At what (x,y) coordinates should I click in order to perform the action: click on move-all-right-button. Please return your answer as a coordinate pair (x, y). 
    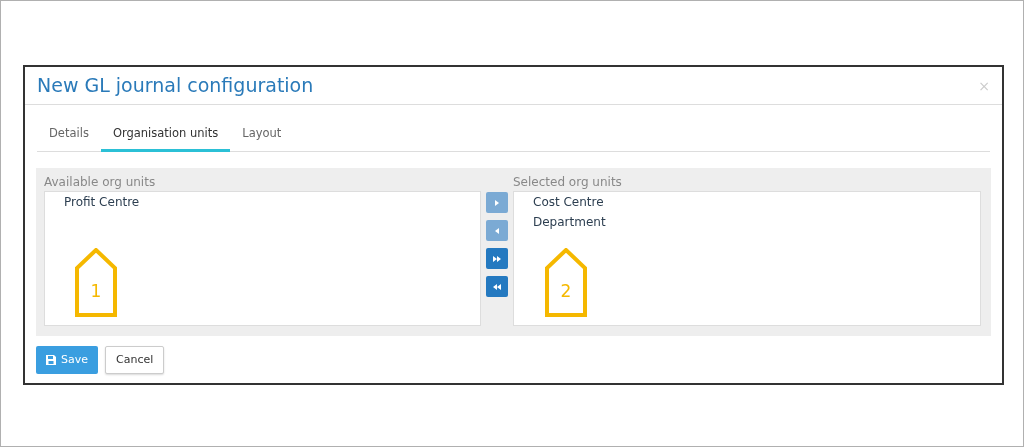
    Looking at the image, I should click on (497, 259).